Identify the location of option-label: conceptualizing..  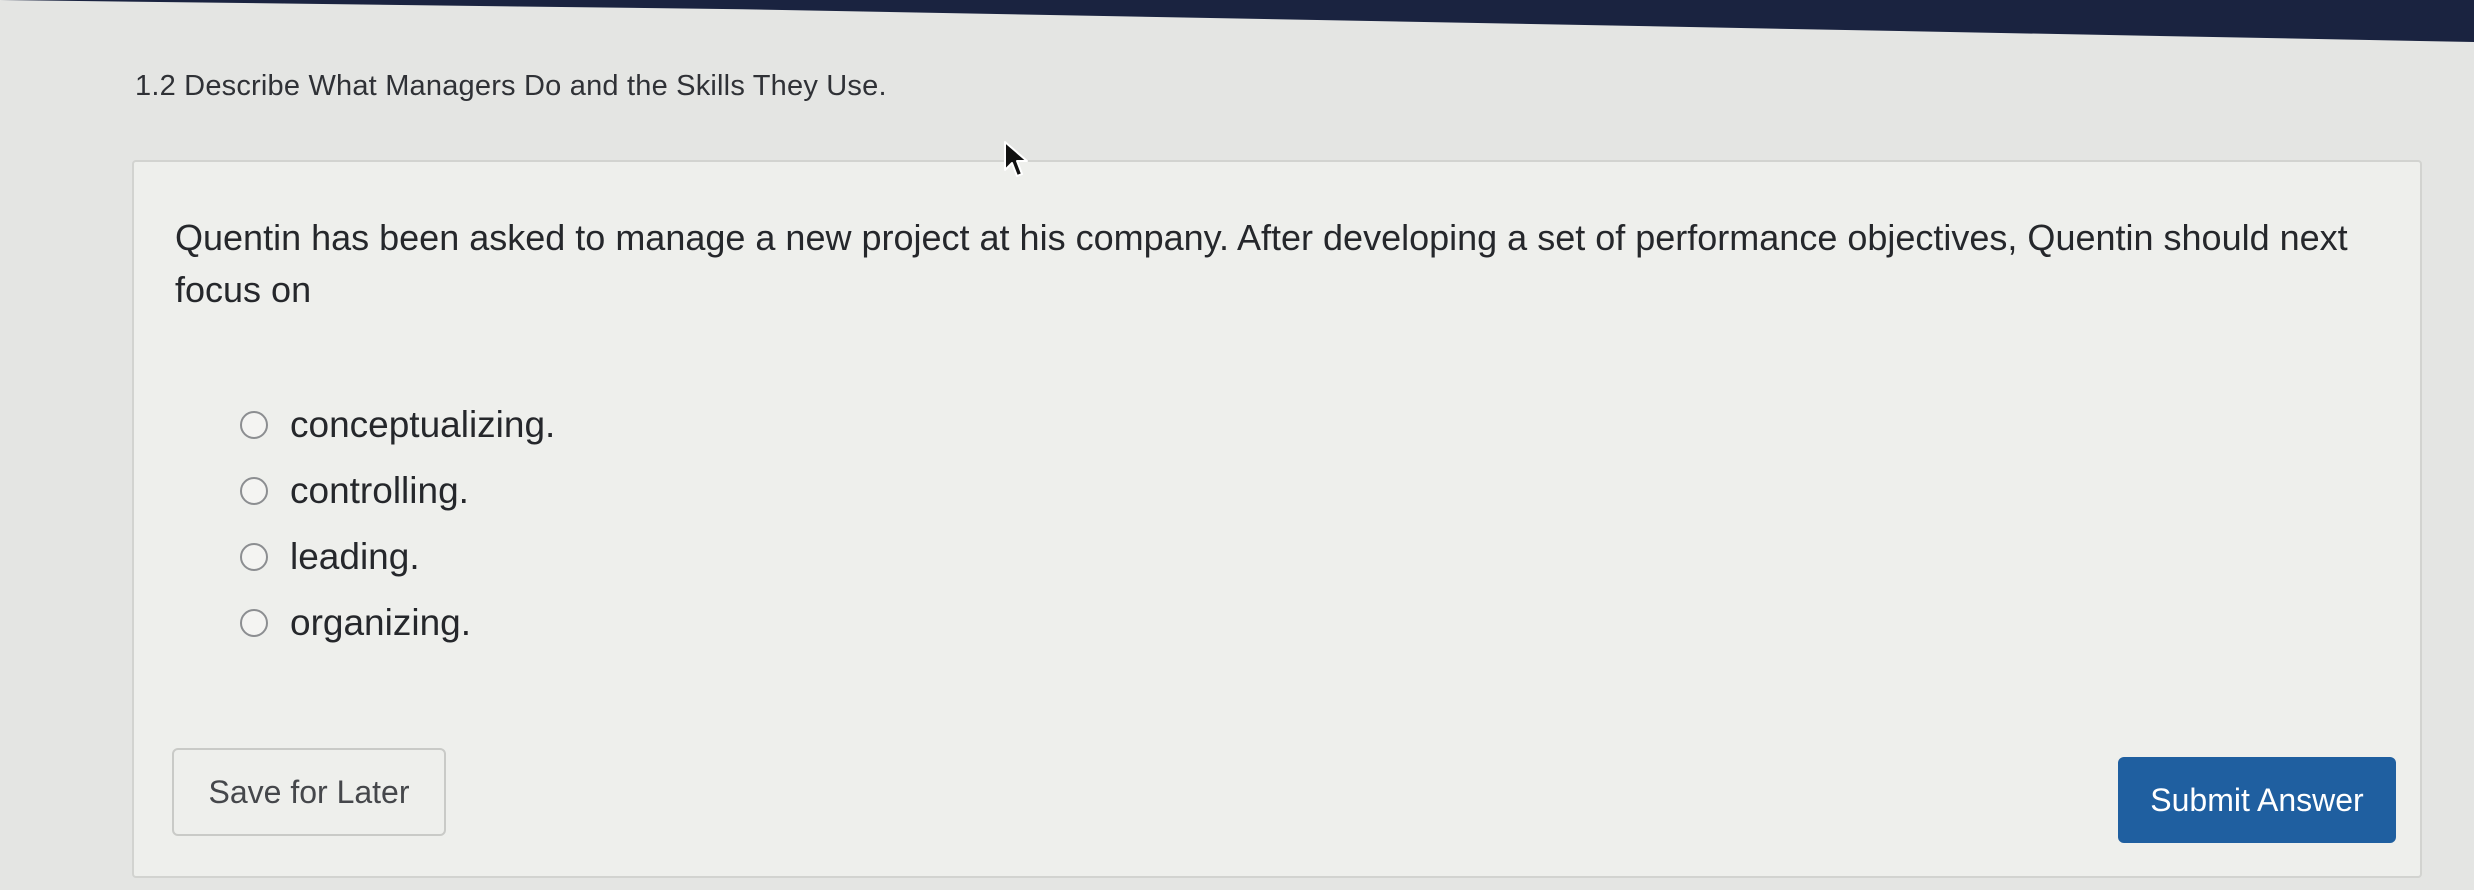
(423, 424).